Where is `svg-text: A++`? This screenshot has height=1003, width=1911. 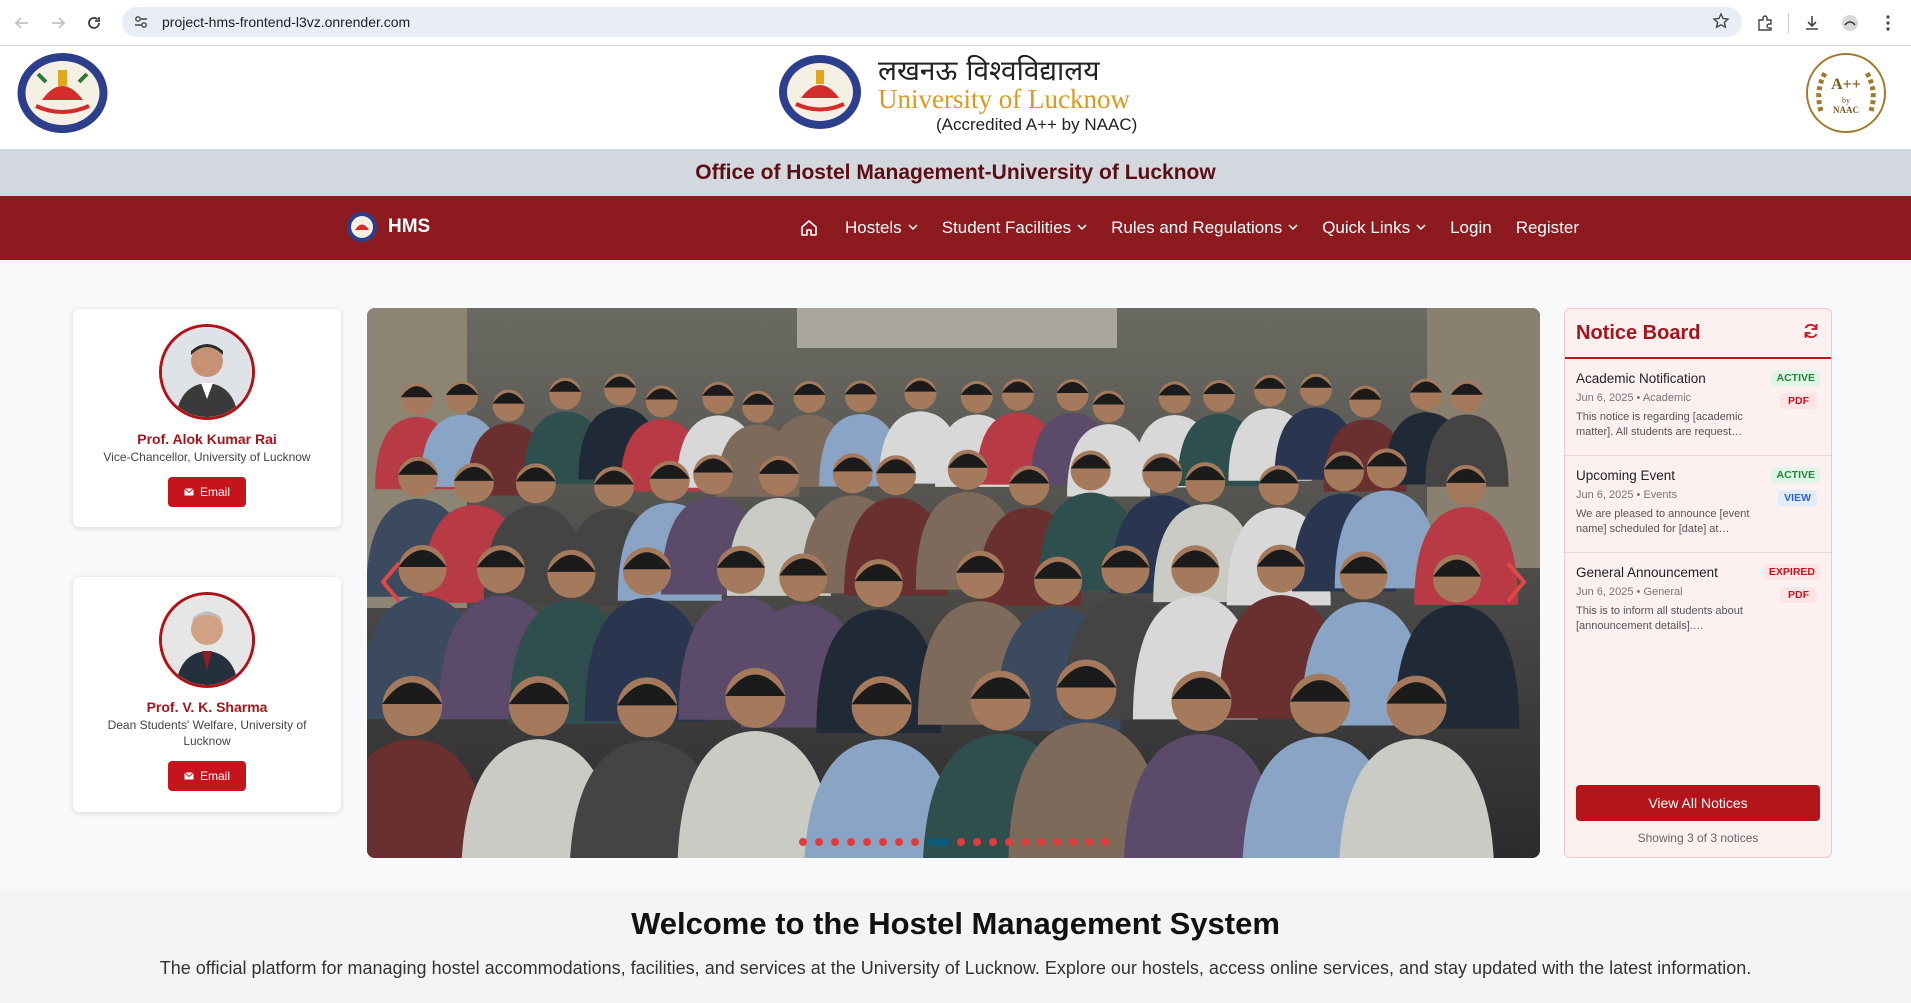 svg-text: A++ is located at coordinates (1846, 84).